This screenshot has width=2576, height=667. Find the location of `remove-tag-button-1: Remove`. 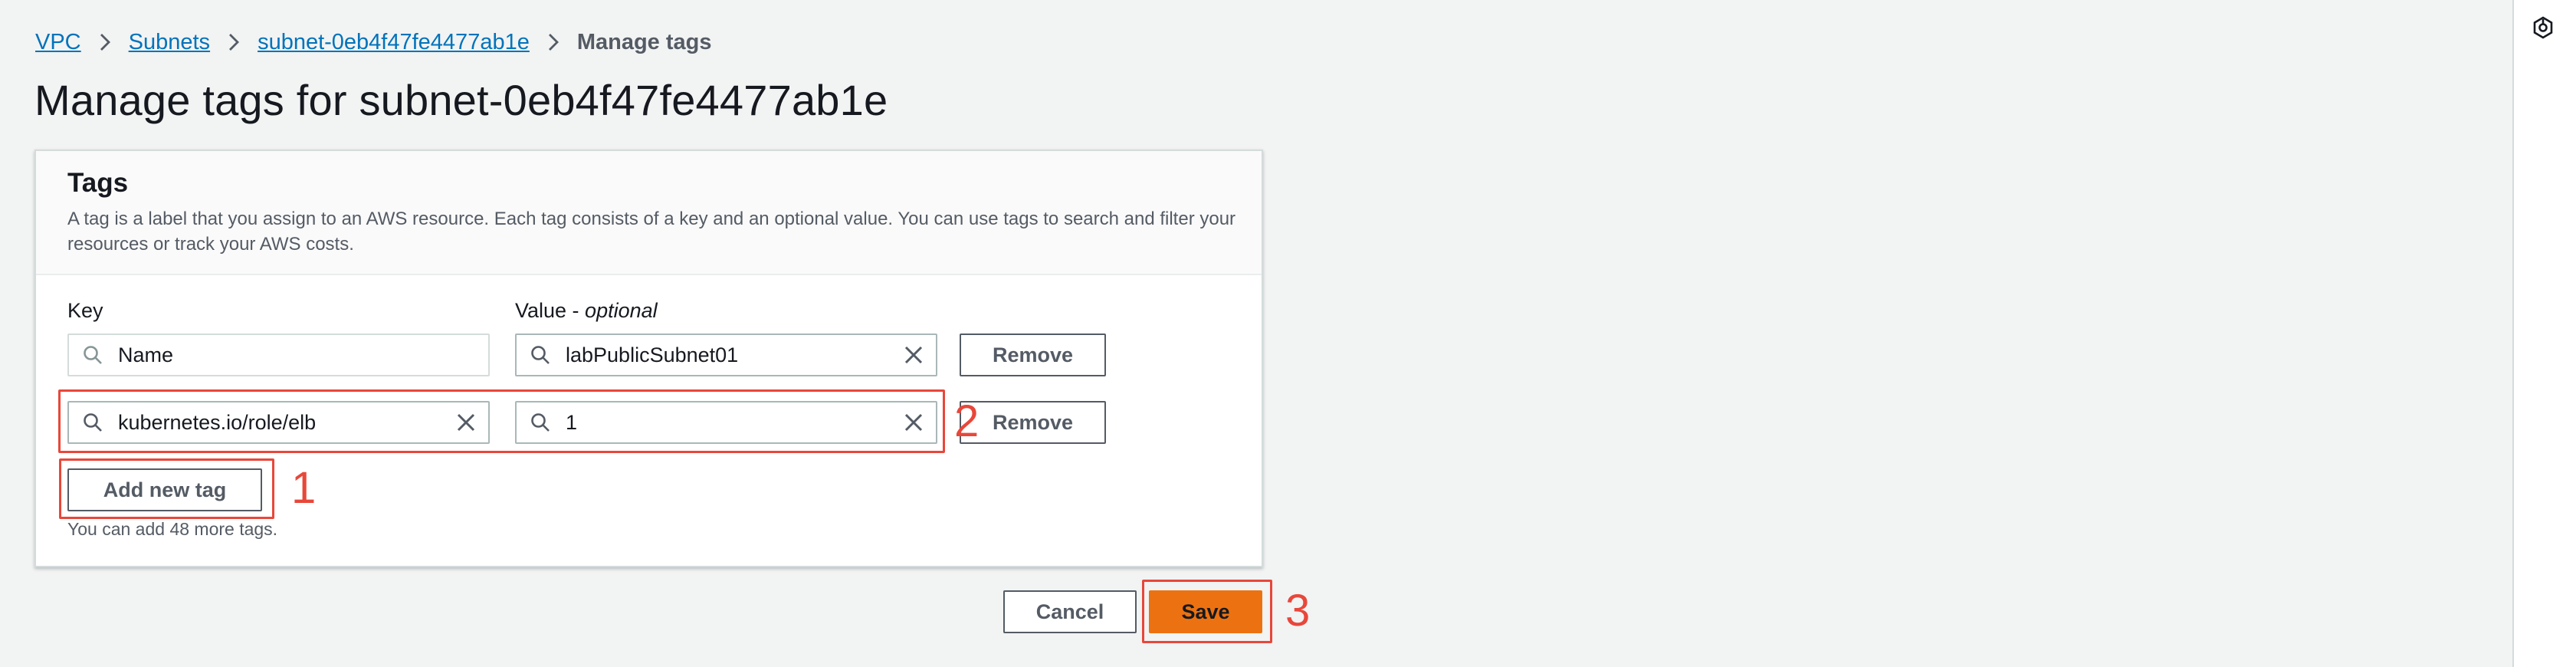

remove-tag-button-1: Remove is located at coordinates (1033, 355).